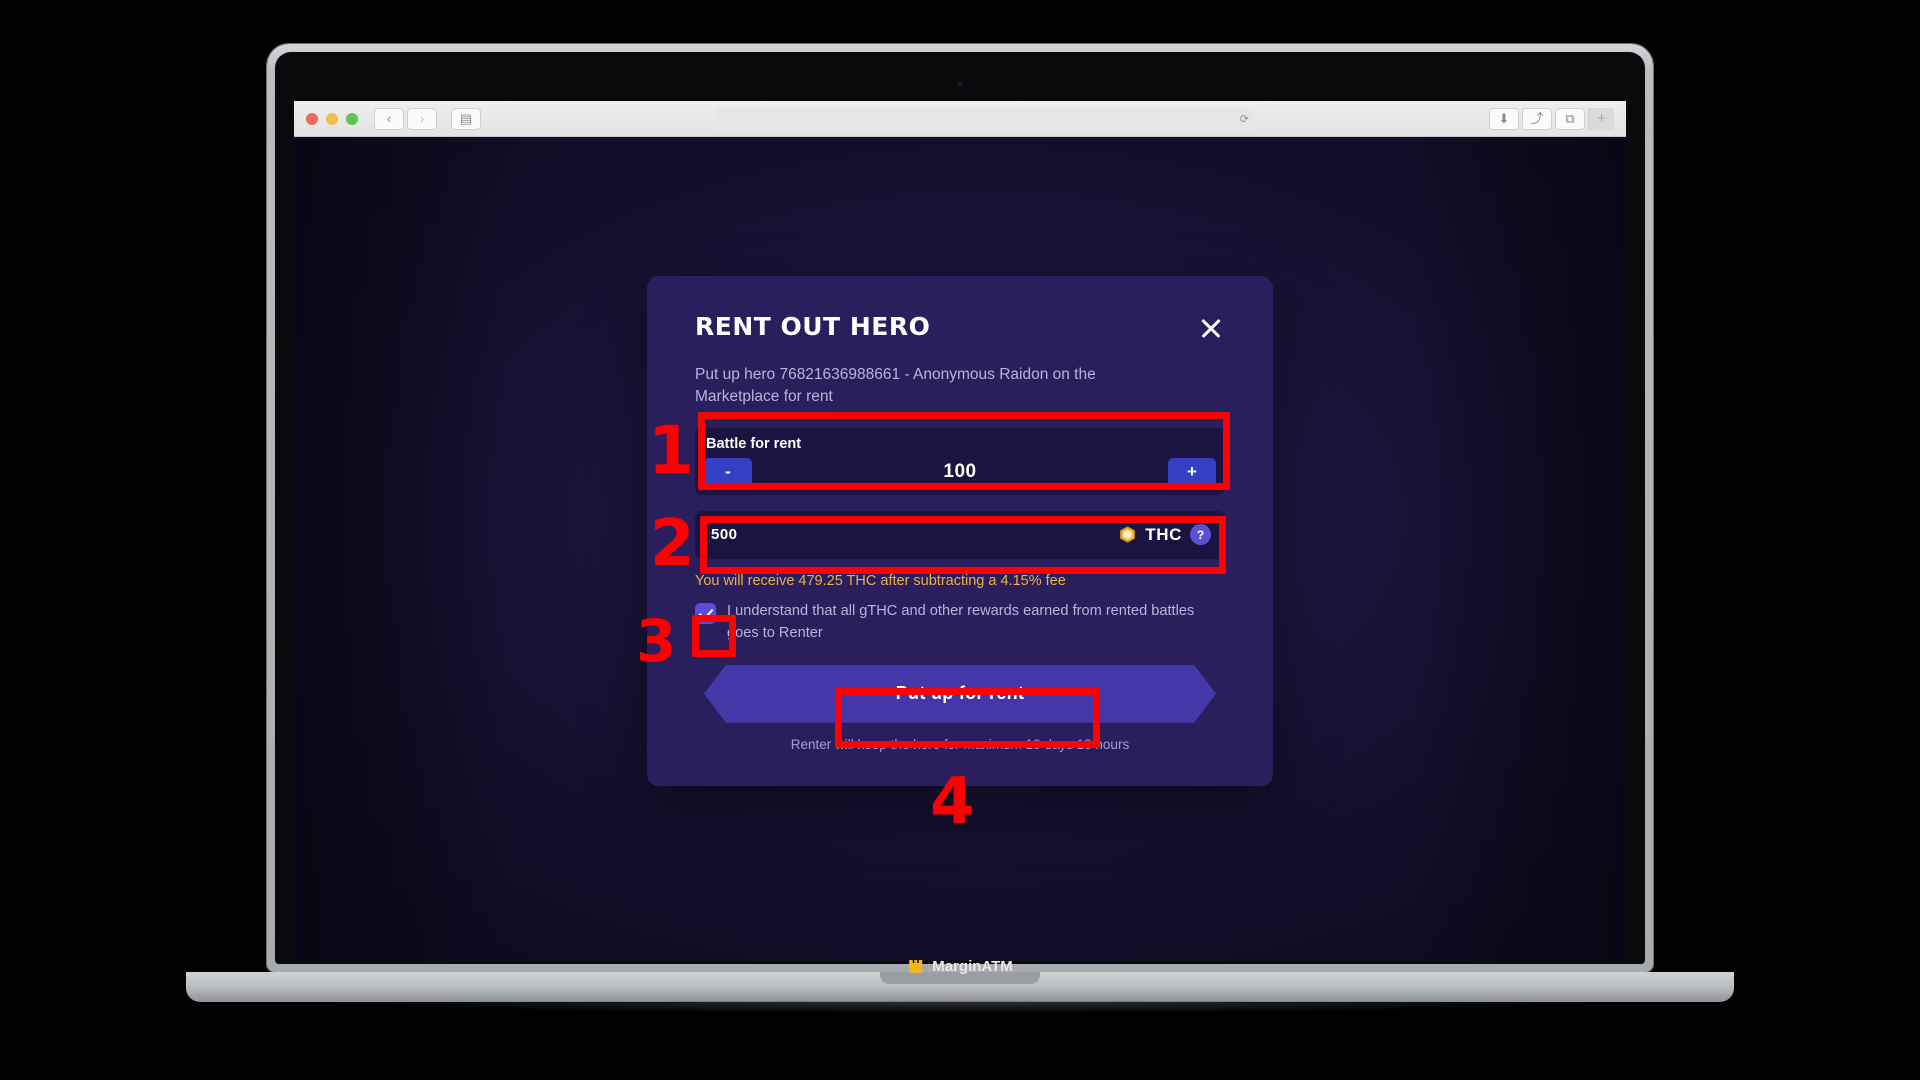 Image resolution: width=1920 pixels, height=1080 pixels. I want to click on address-bar-wrap: ⟳, so click(985, 118).